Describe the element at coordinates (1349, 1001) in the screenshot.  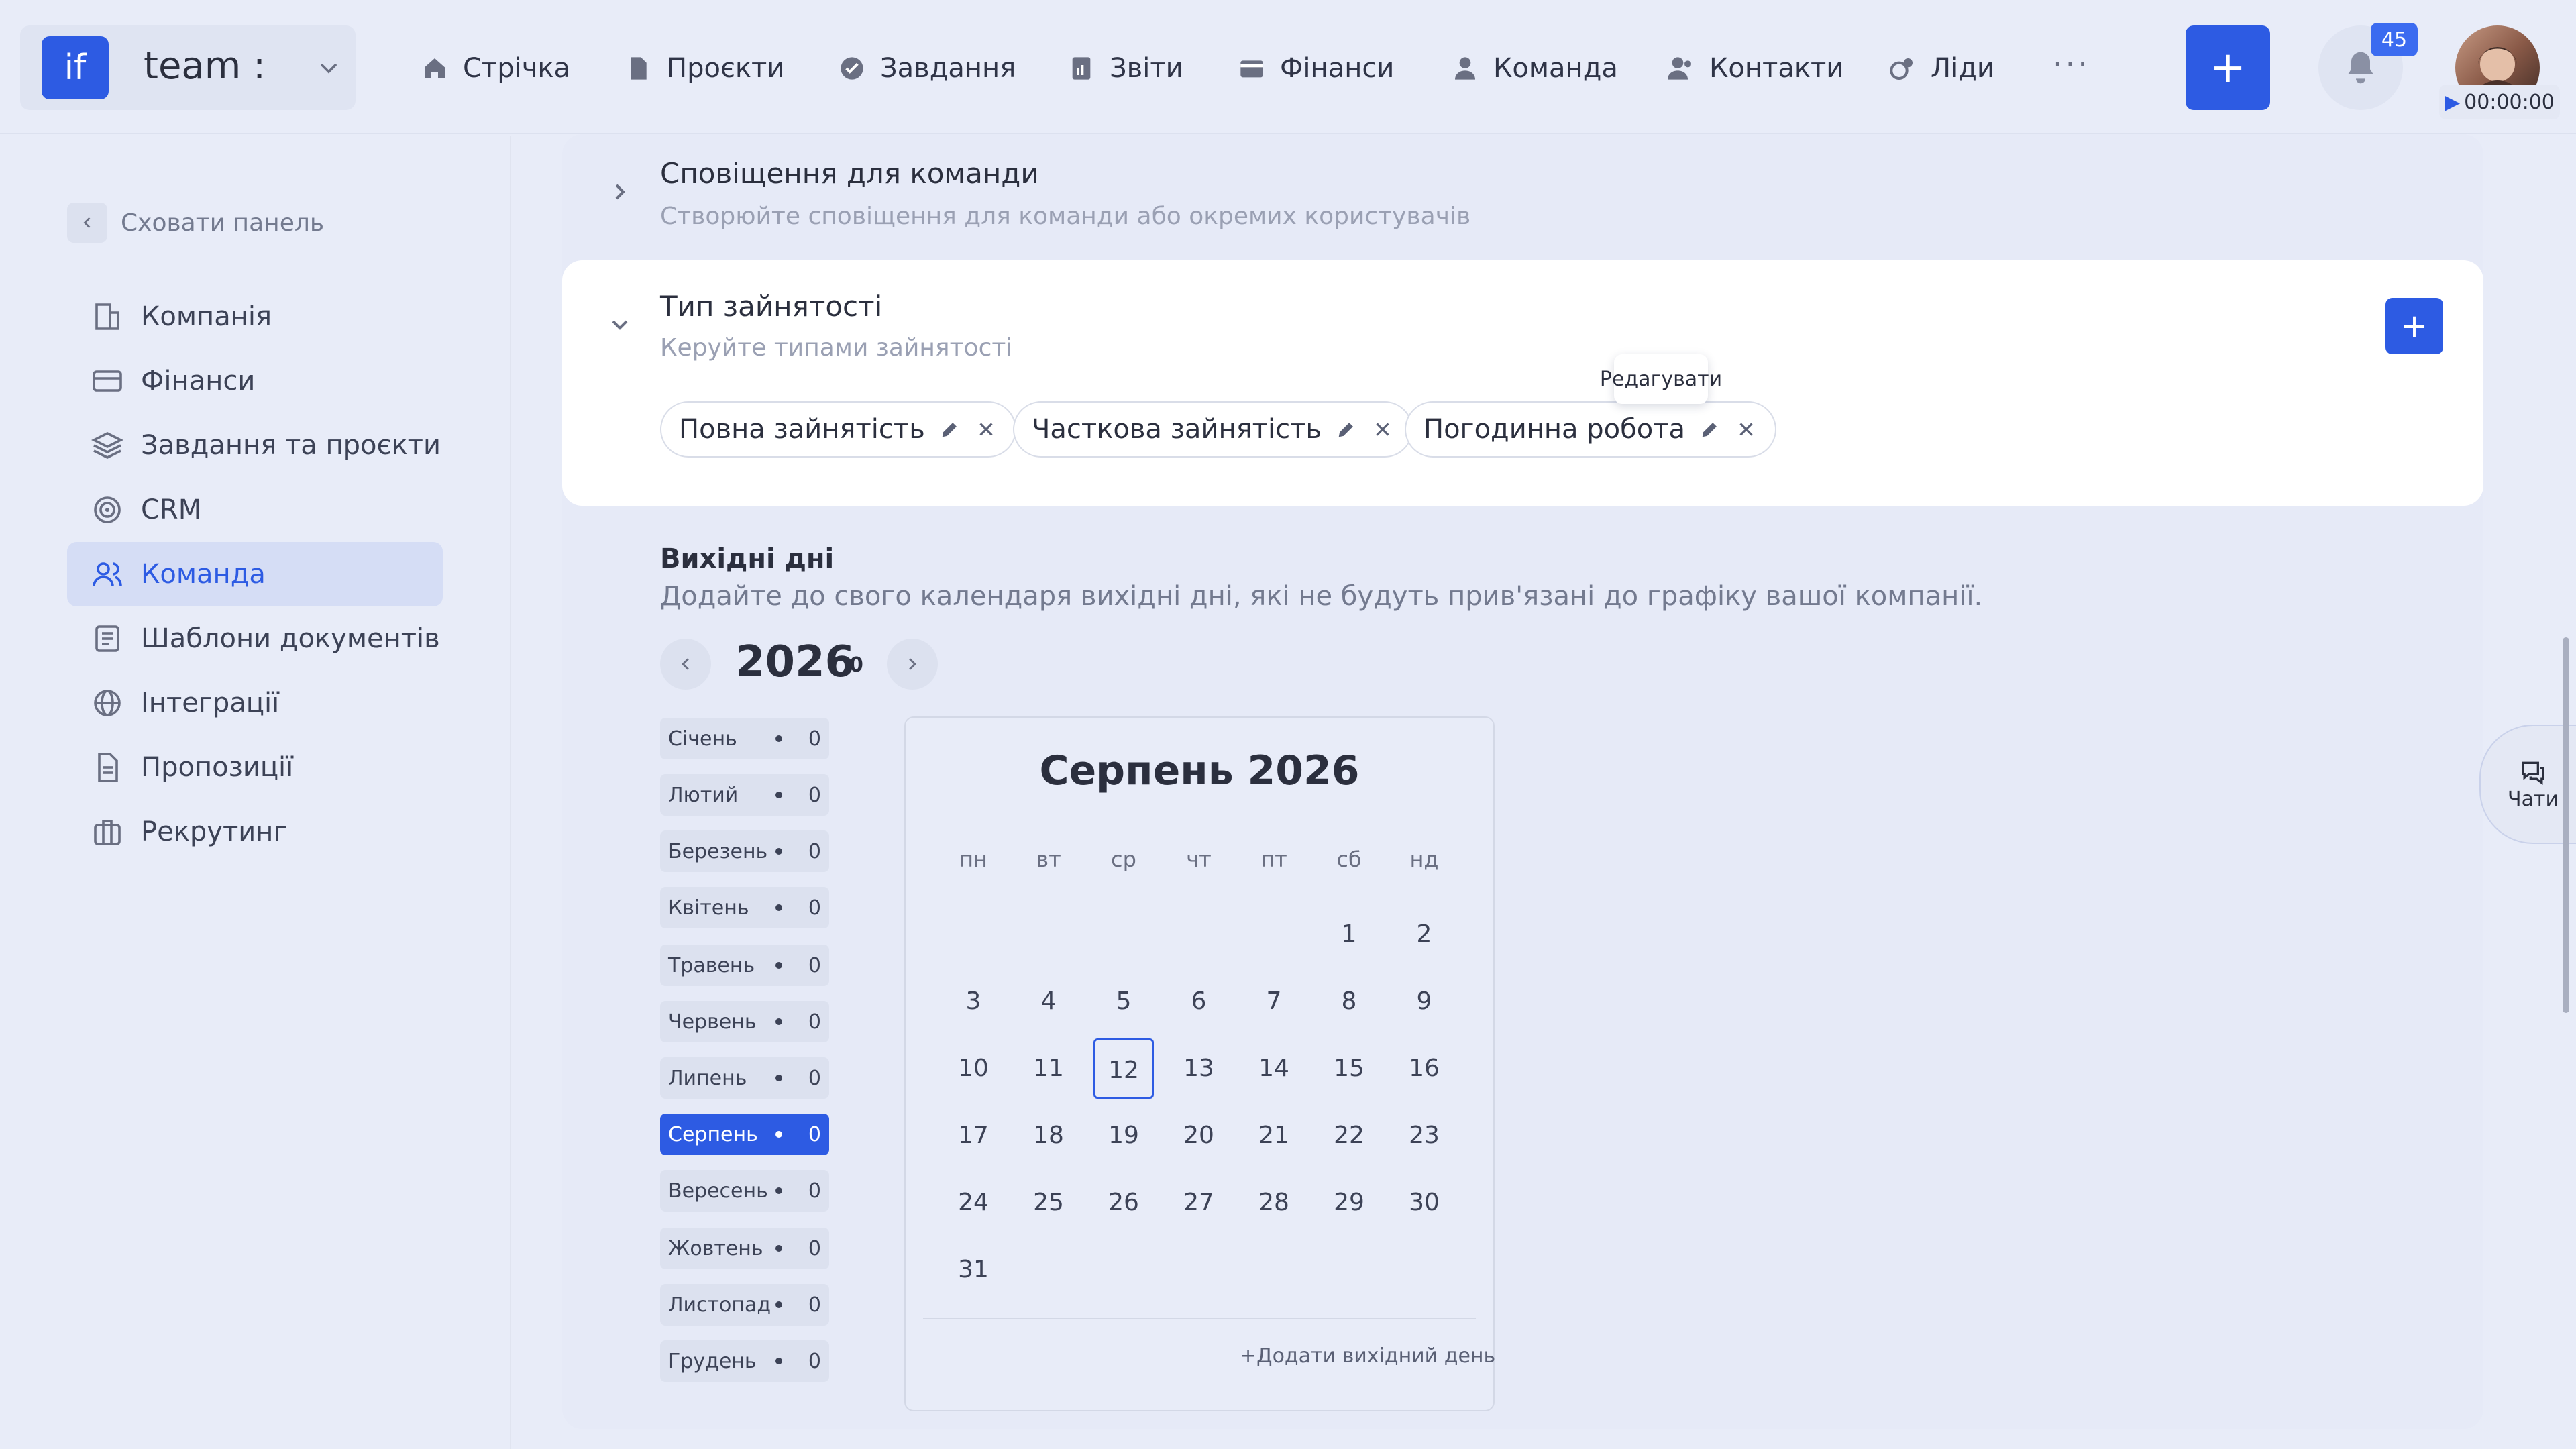
I see `calendar-day: 8` at that location.